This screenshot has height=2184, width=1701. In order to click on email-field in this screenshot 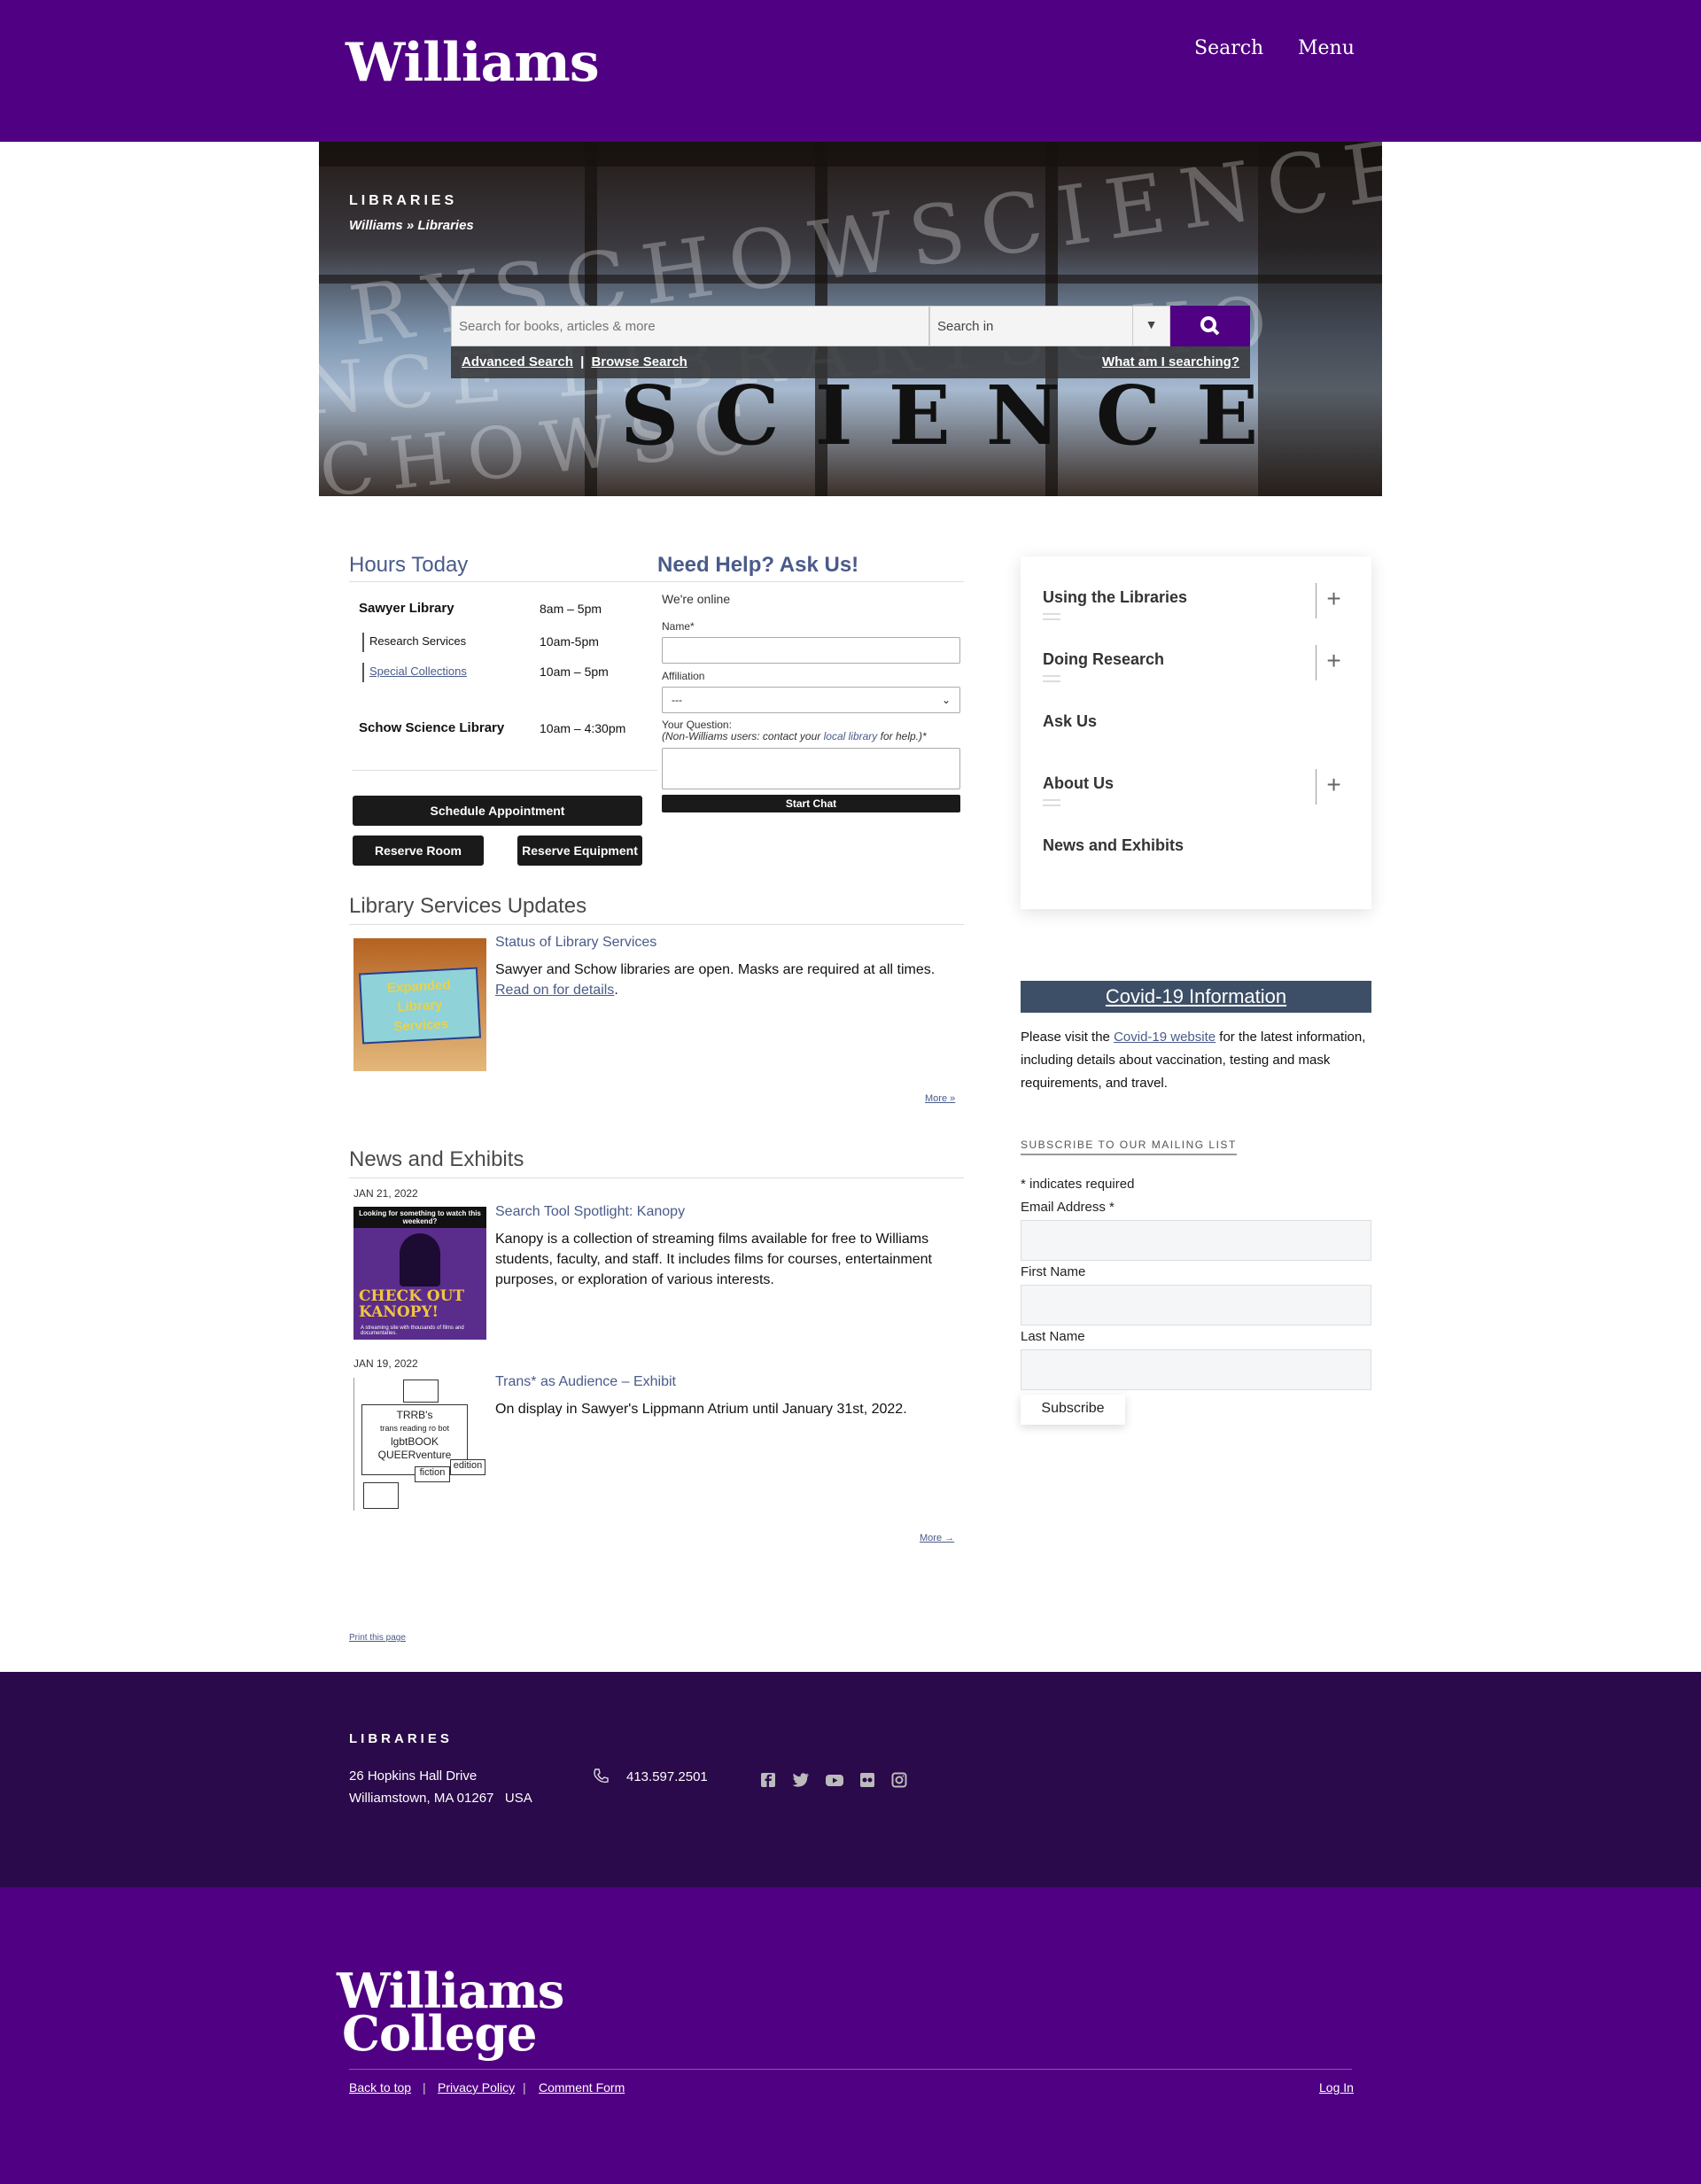, I will do `click(1196, 1240)`.